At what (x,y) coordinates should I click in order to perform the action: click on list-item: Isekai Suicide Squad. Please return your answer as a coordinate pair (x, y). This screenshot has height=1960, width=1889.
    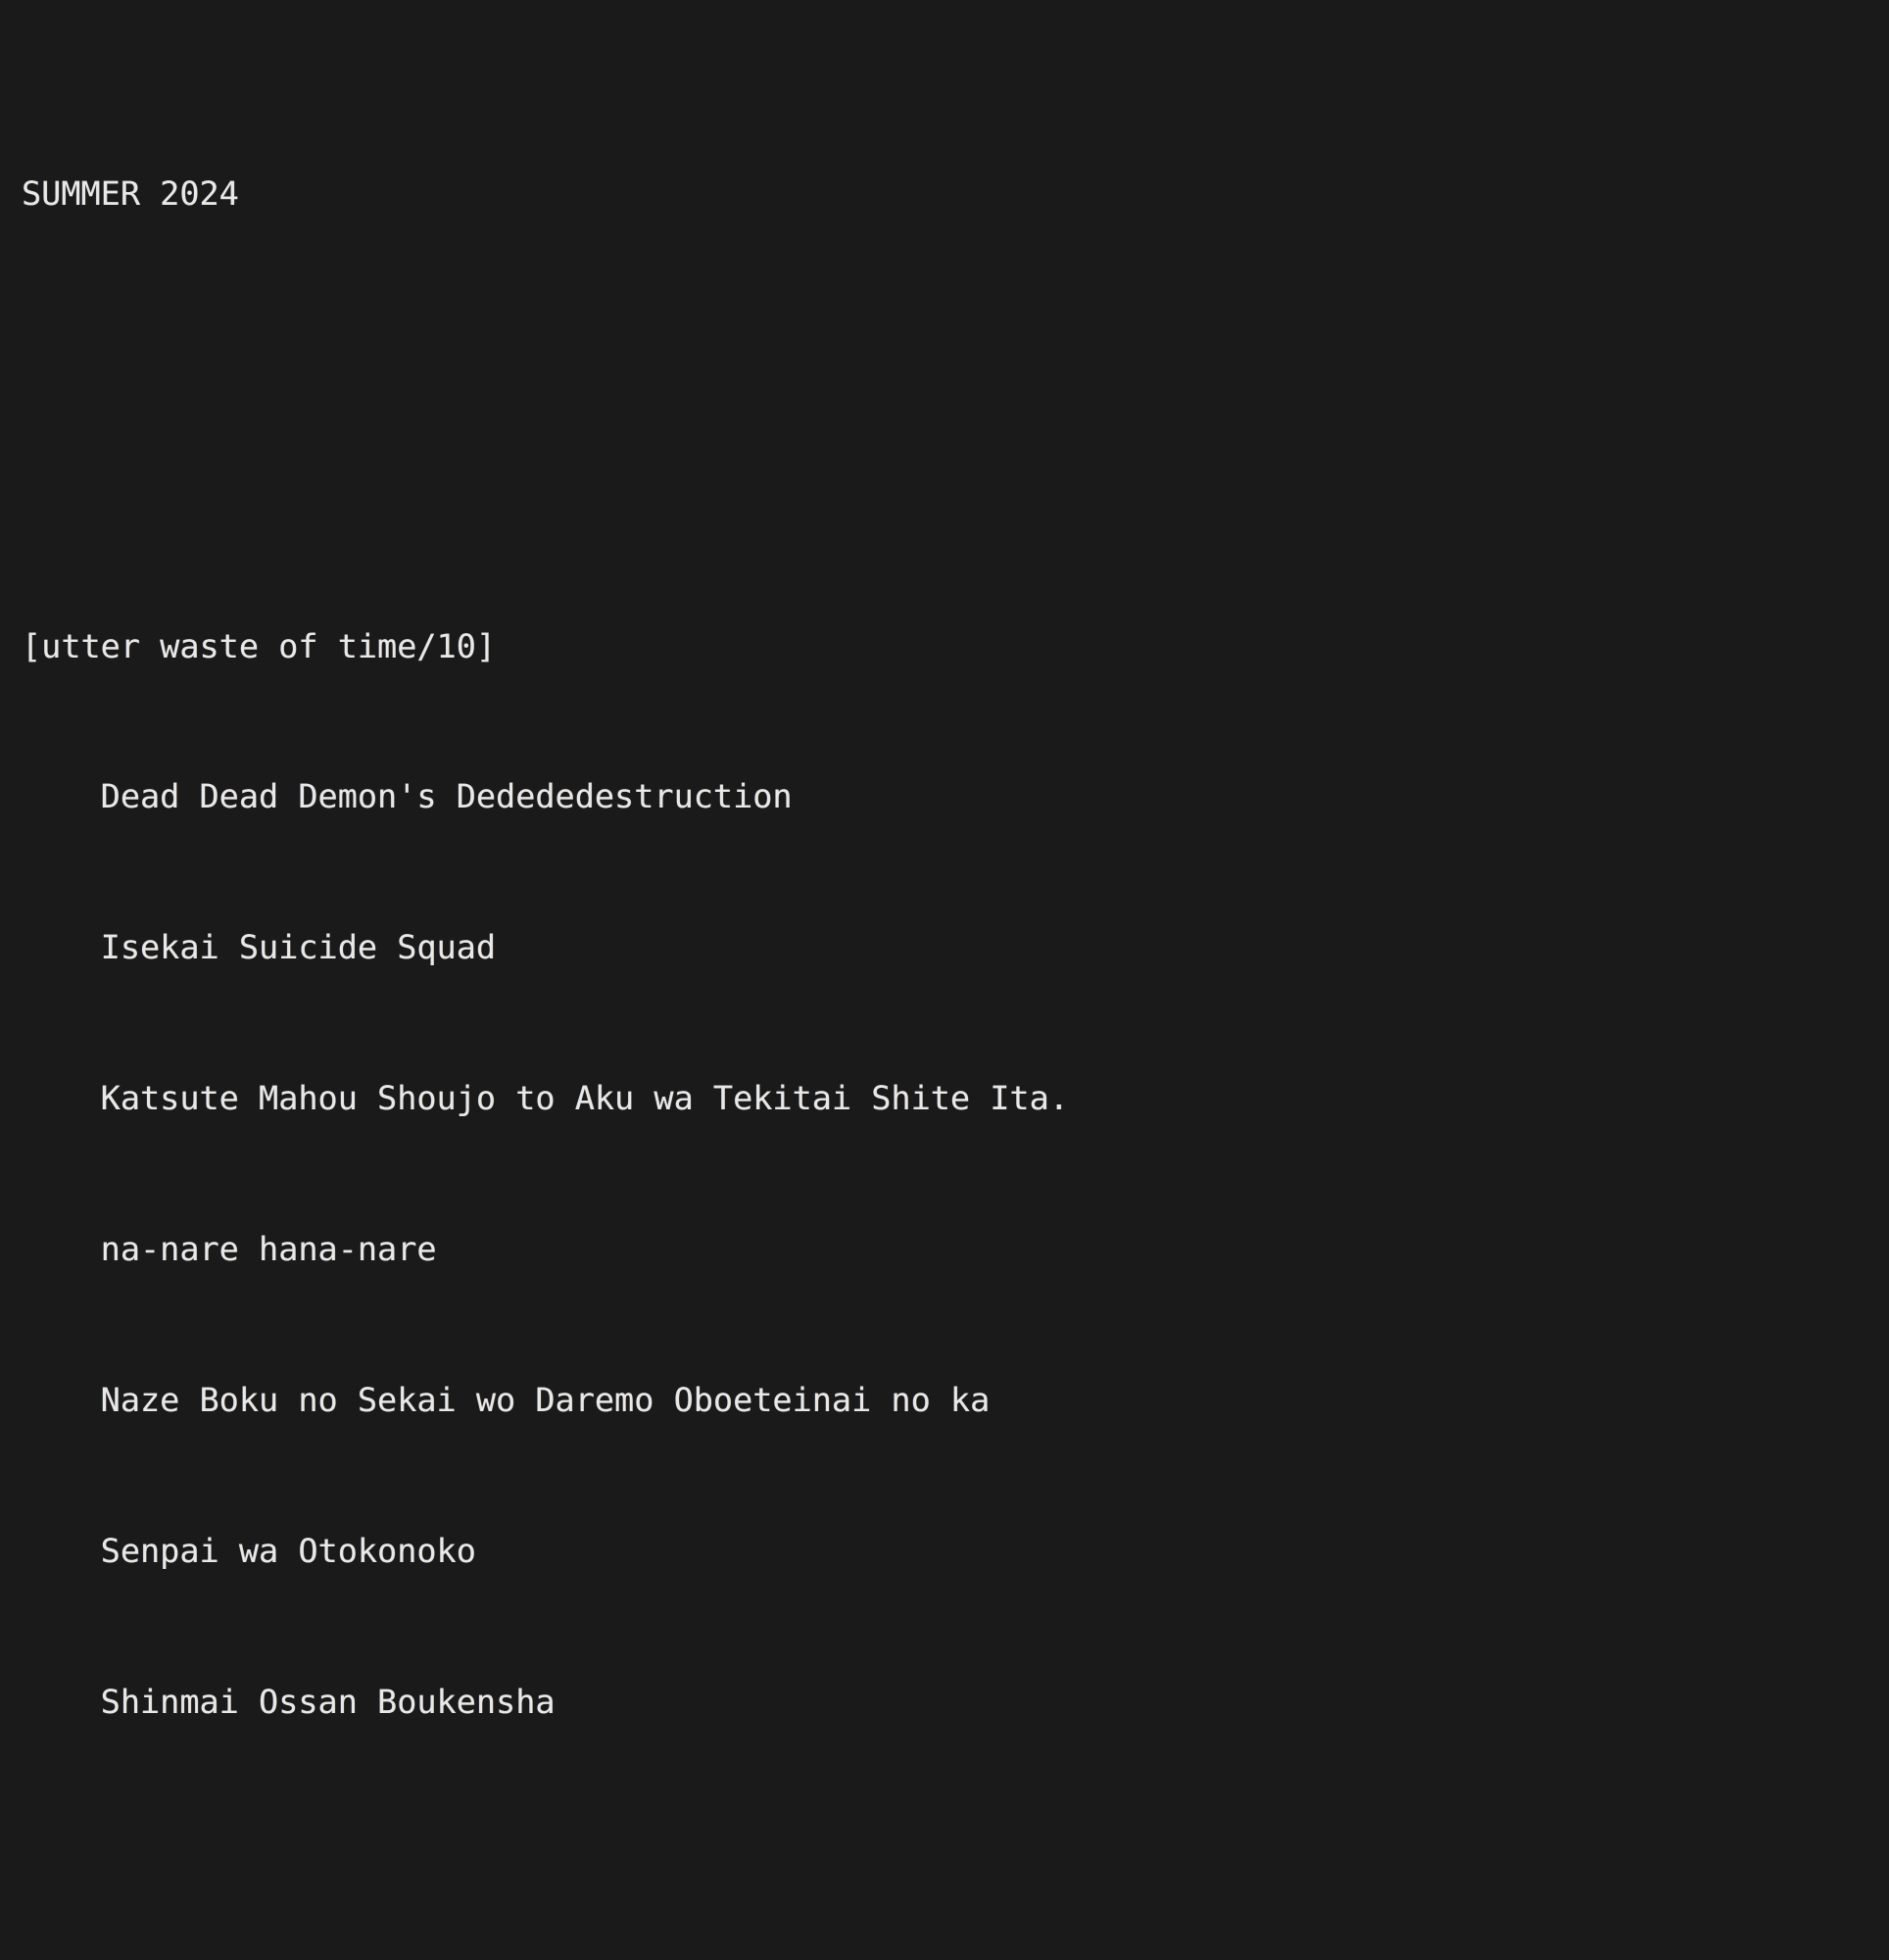
    Looking at the image, I should click on (259, 947).